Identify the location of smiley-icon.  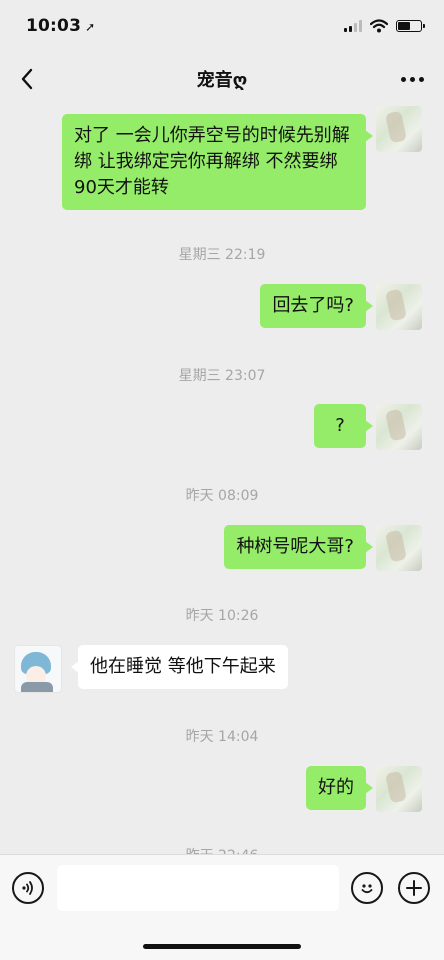
(367, 889).